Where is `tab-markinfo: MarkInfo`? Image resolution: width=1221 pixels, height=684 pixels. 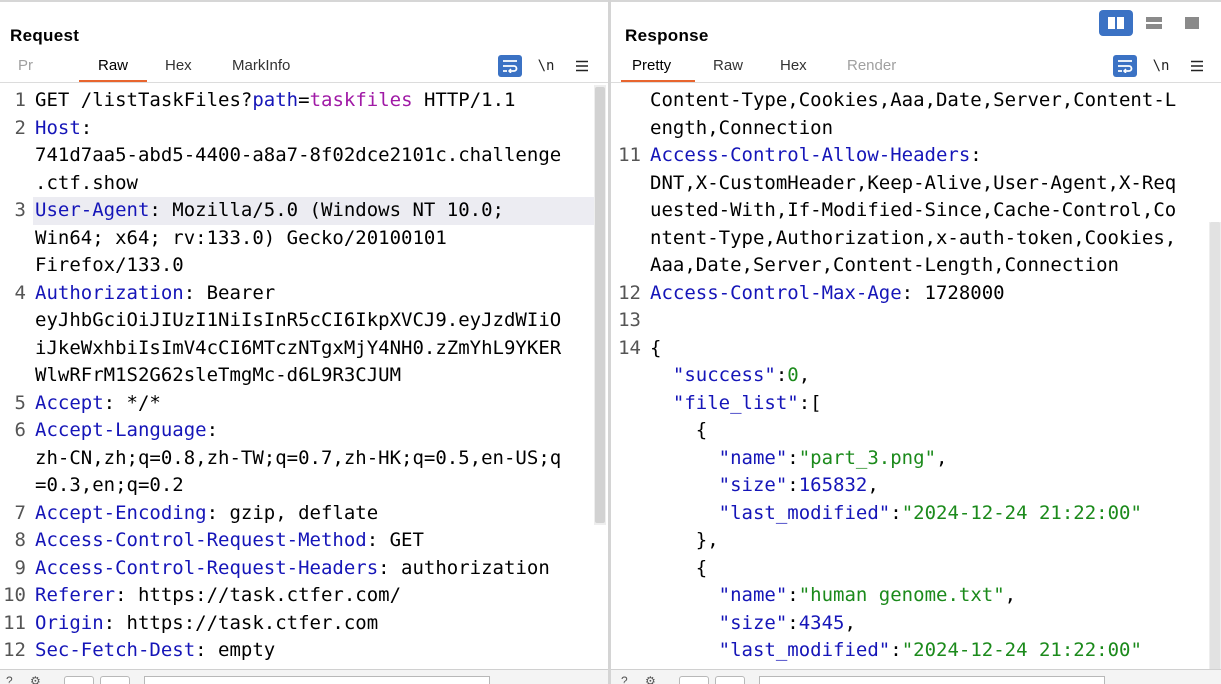 tab-markinfo: MarkInfo is located at coordinates (261, 65).